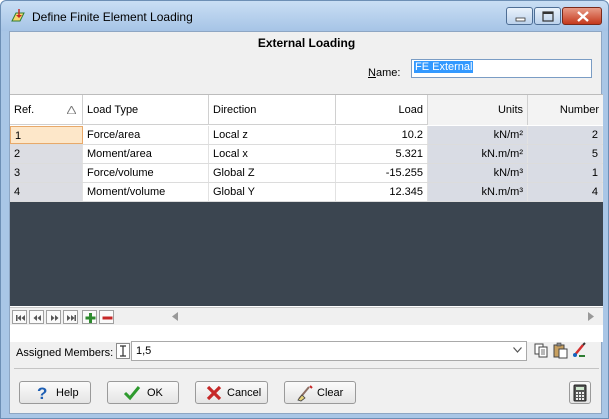 Image resolution: width=609 pixels, height=419 pixels. What do you see at coordinates (560, 350) in the screenshot?
I see `paste-icon` at bounding box center [560, 350].